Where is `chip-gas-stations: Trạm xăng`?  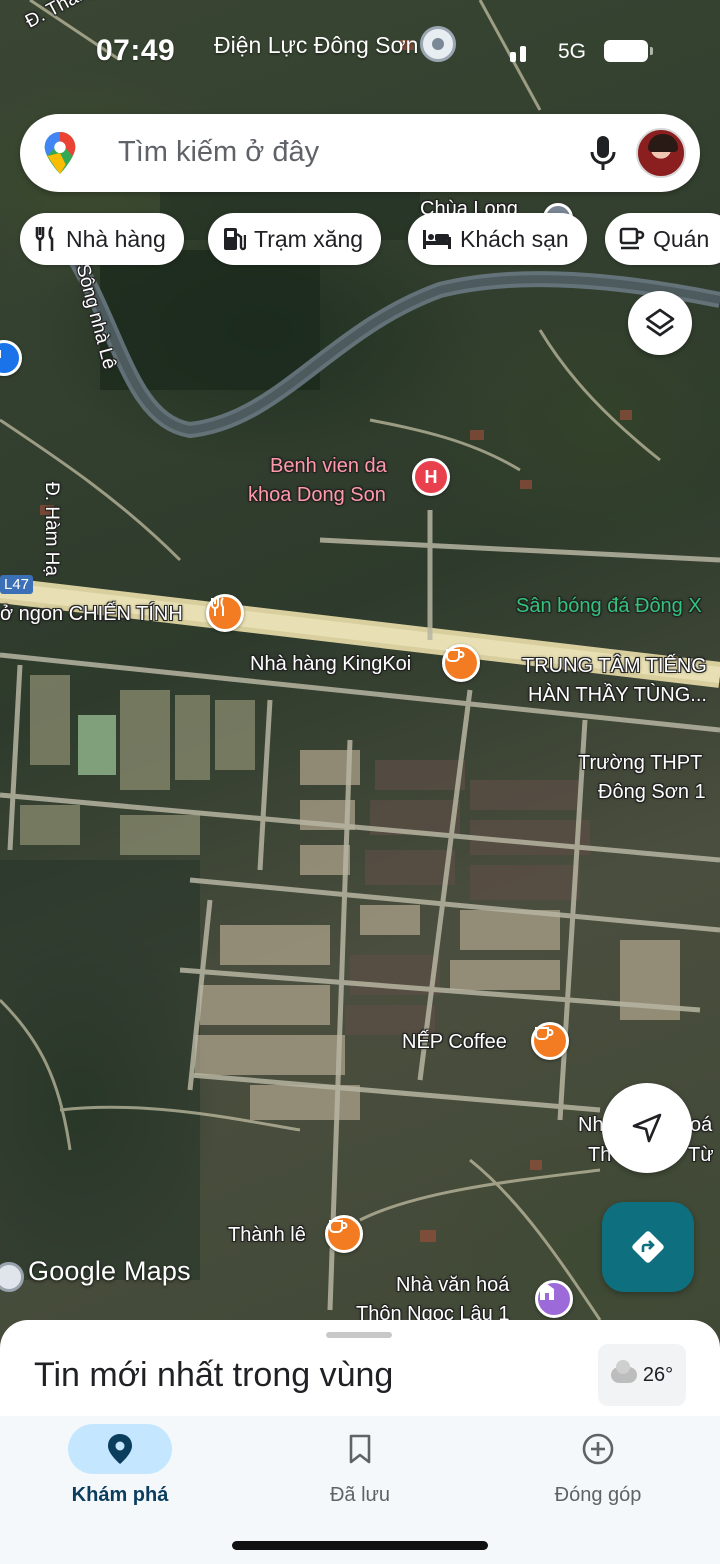 chip-gas-stations: Trạm xăng is located at coordinates (295, 239).